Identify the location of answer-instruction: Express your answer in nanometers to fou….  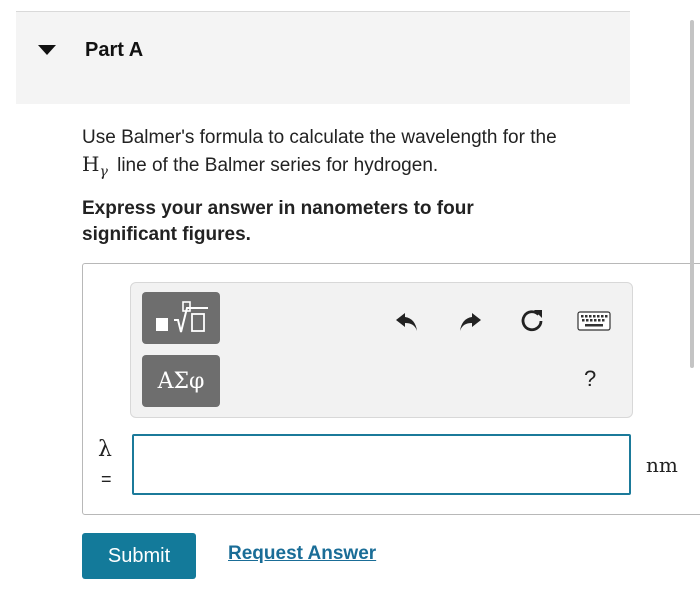
(278, 221).